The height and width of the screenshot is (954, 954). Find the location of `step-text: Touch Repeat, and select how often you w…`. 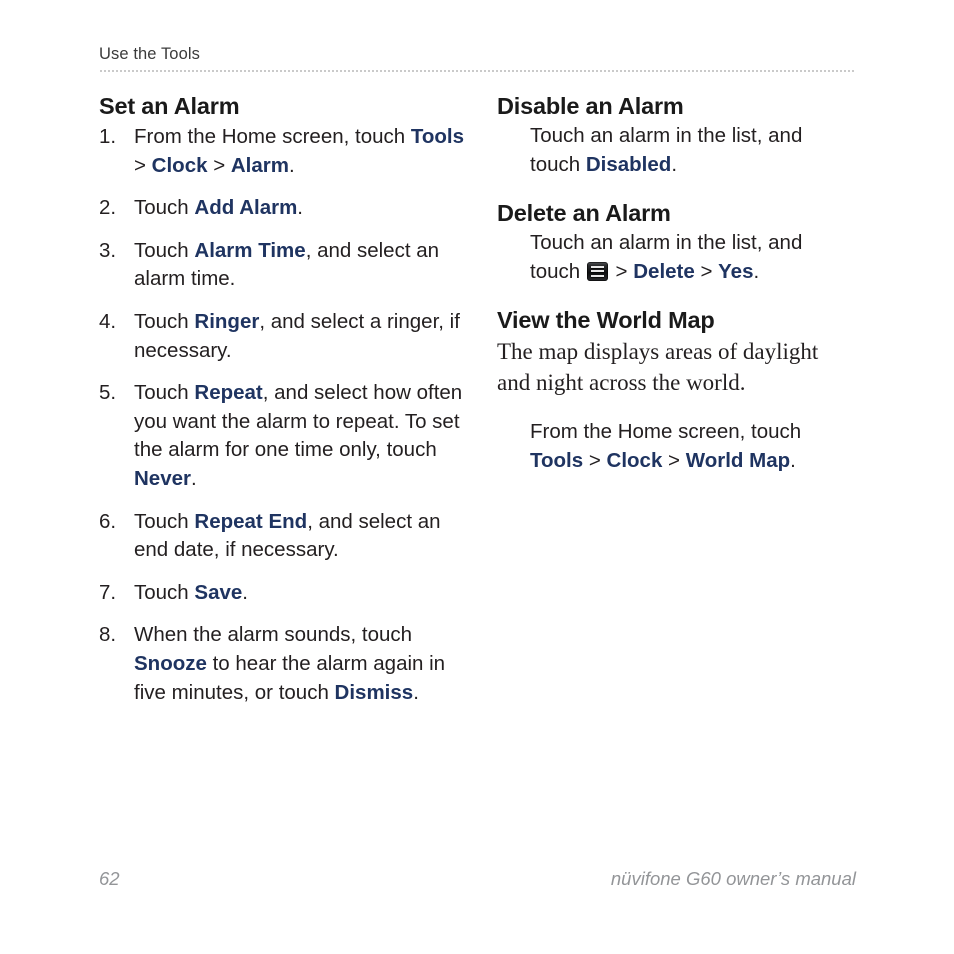

step-text: Touch Repeat, and select how often you w… is located at coordinates (298, 435).